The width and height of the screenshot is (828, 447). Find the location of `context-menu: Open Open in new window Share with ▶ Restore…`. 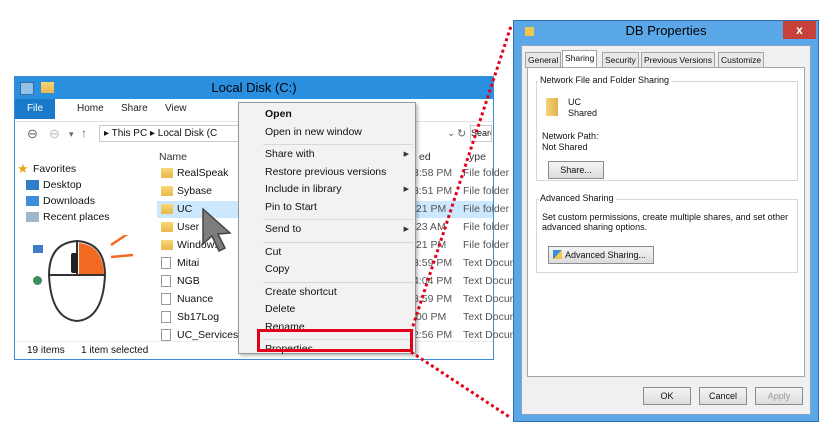

context-menu: Open Open in new window Share with ▶ Restore… is located at coordinates (327, 228).